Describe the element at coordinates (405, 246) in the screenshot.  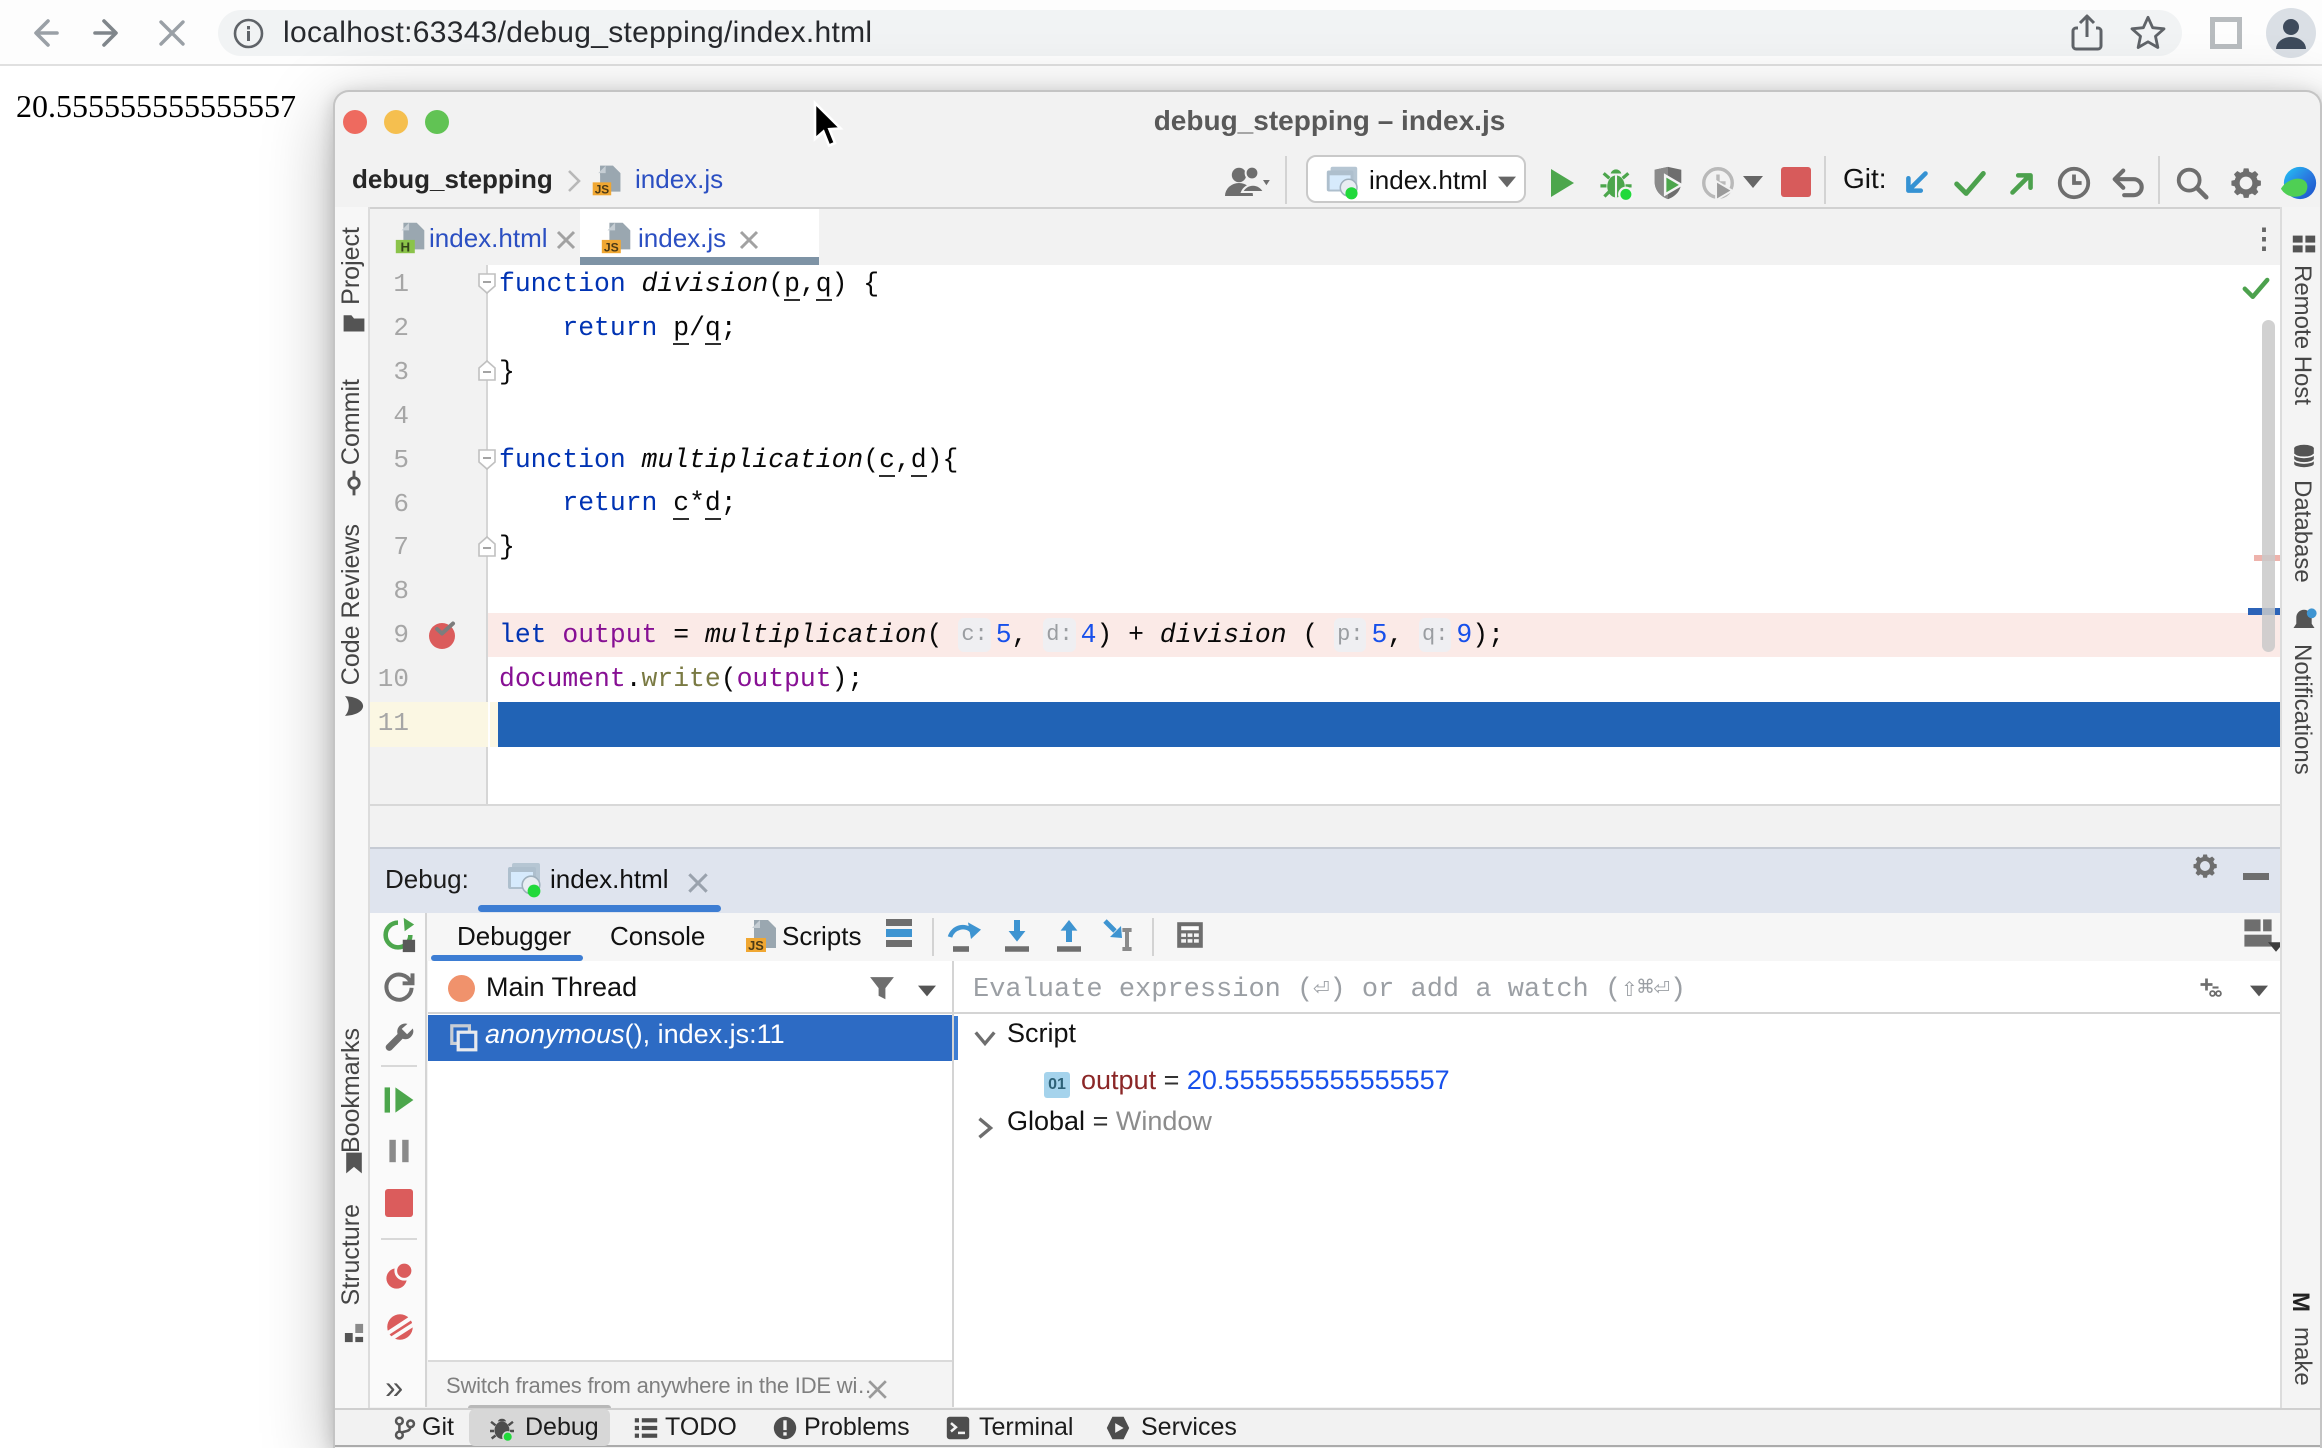
I see `svg-text: H` at that location.